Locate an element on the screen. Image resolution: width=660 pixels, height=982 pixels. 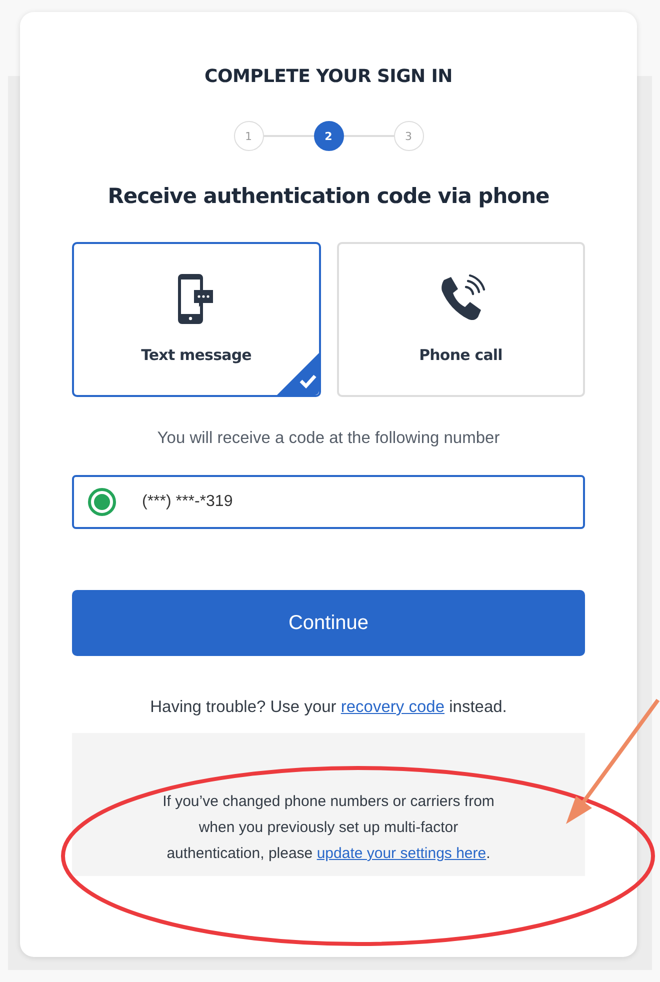
method-option: Text message is located at coordinates (196, 319).